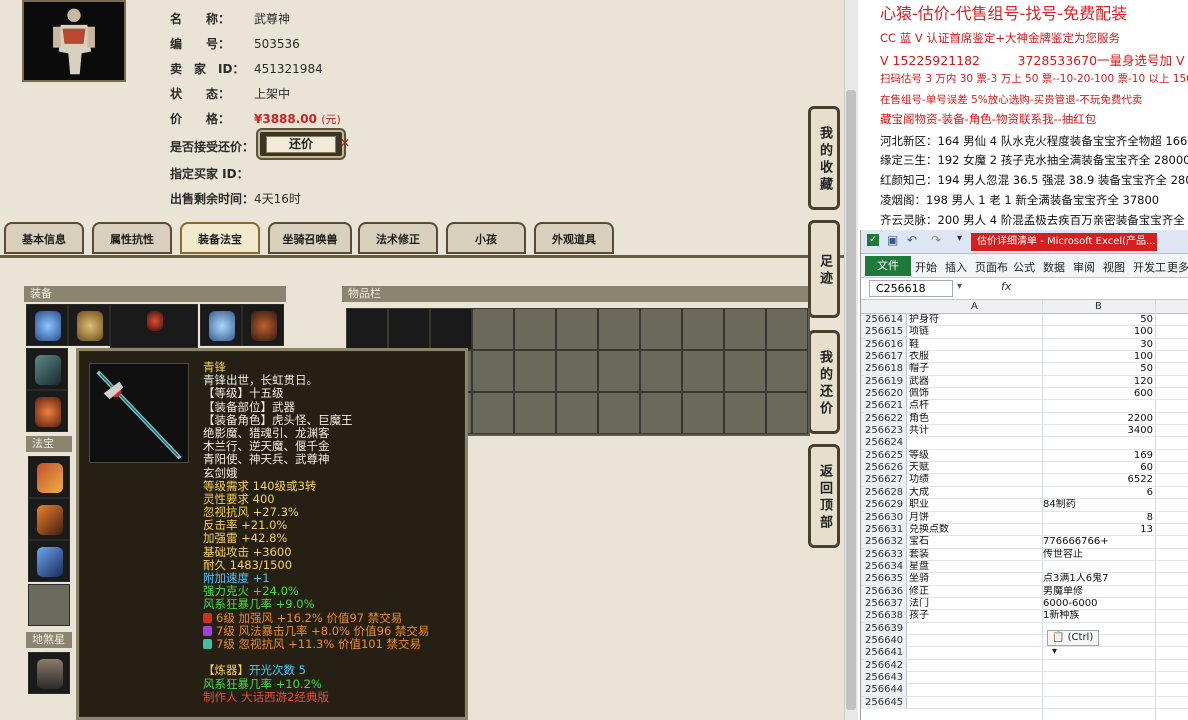 This screenshot has height=720, width=1188. I want to click on quick-access-dropdown-icon: ▾, so click(959, 238).